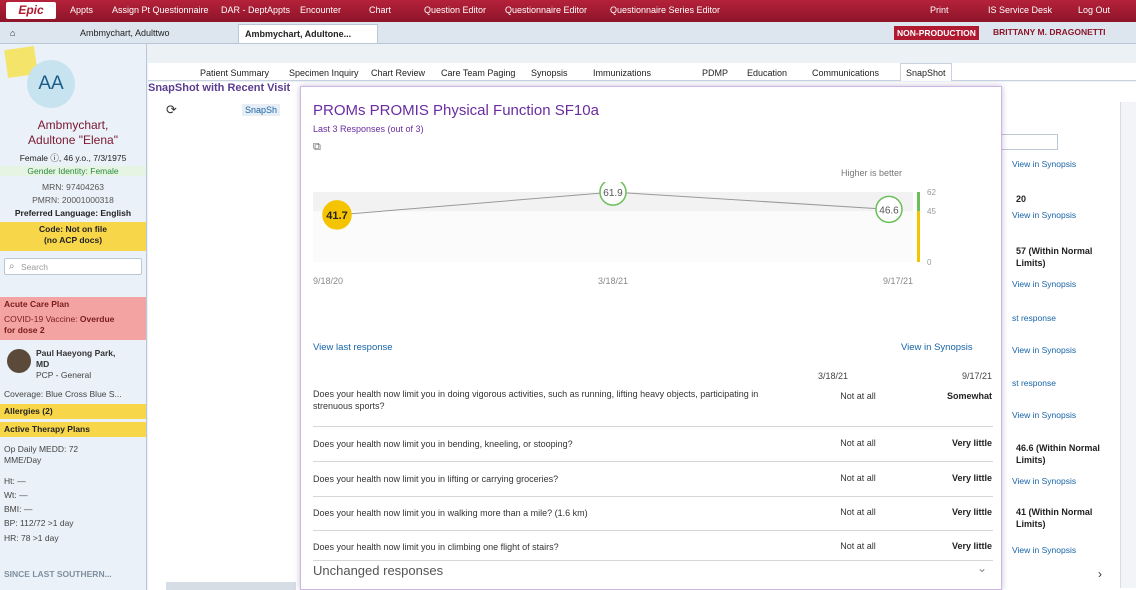 The height and width of the screenshot is (590, 1136). What do you see at coordinates (1128, 345) in the screenshot?
I see `right-scrollbar` at bounding box center [1128, 345].